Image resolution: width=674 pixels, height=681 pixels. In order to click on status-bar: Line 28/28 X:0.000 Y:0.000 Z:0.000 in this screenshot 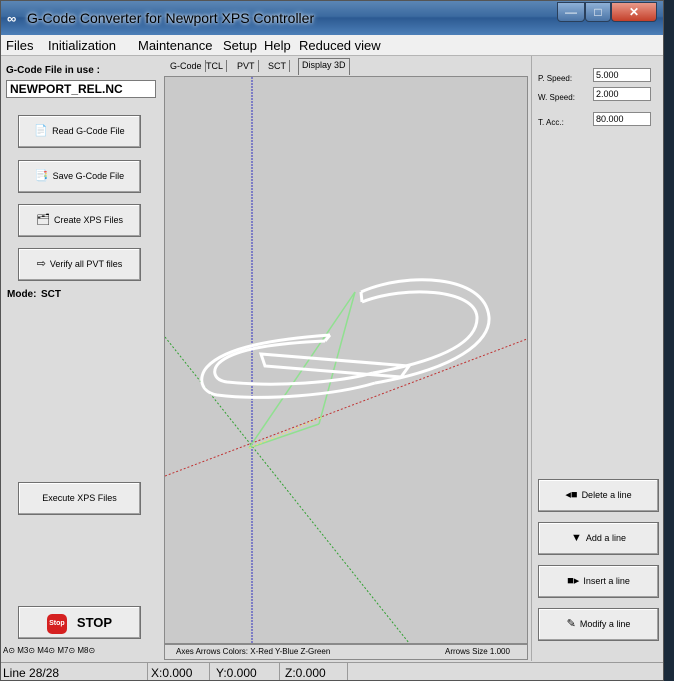, I will do `click(332, 671)`.